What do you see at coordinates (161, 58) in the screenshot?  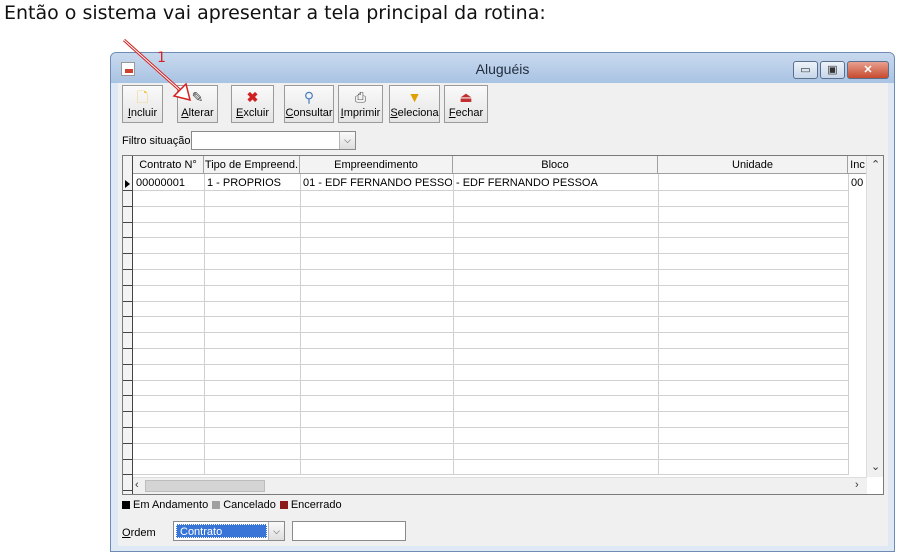 I see `annotation-number: 1` at bounding box center [161, 58].